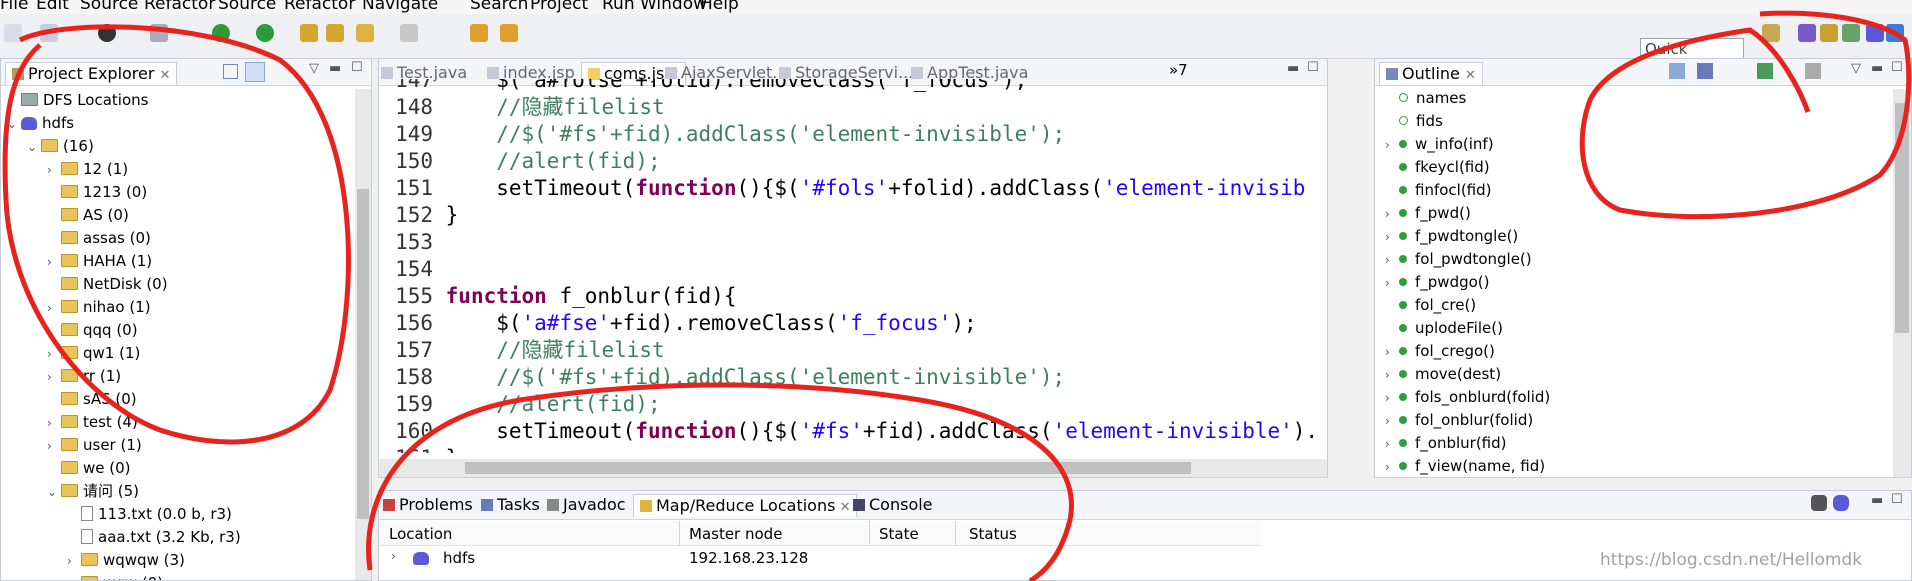 The image size is (1912, 581). Describe the element at coordinates (176, 234) in the screenshot. I see `red-circle-project-explorer` at that location.